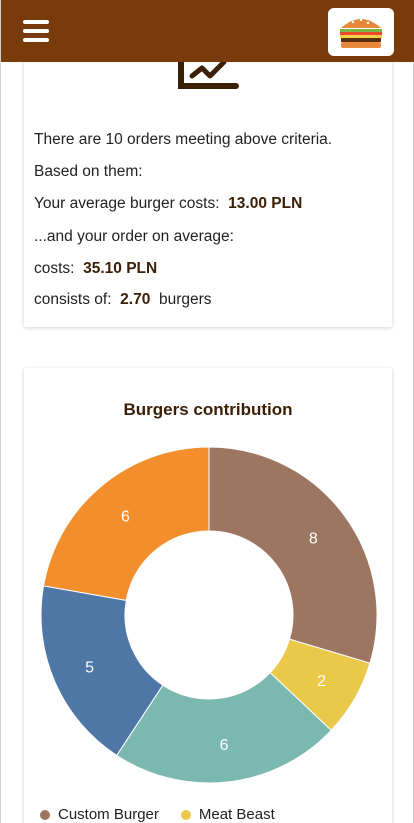 The width and height of the screenshot is (414, 823). What do you see at coordinates (208, 73) in the screenshot?
I see `chart-trend-icon` at bounding box center [208, 73].